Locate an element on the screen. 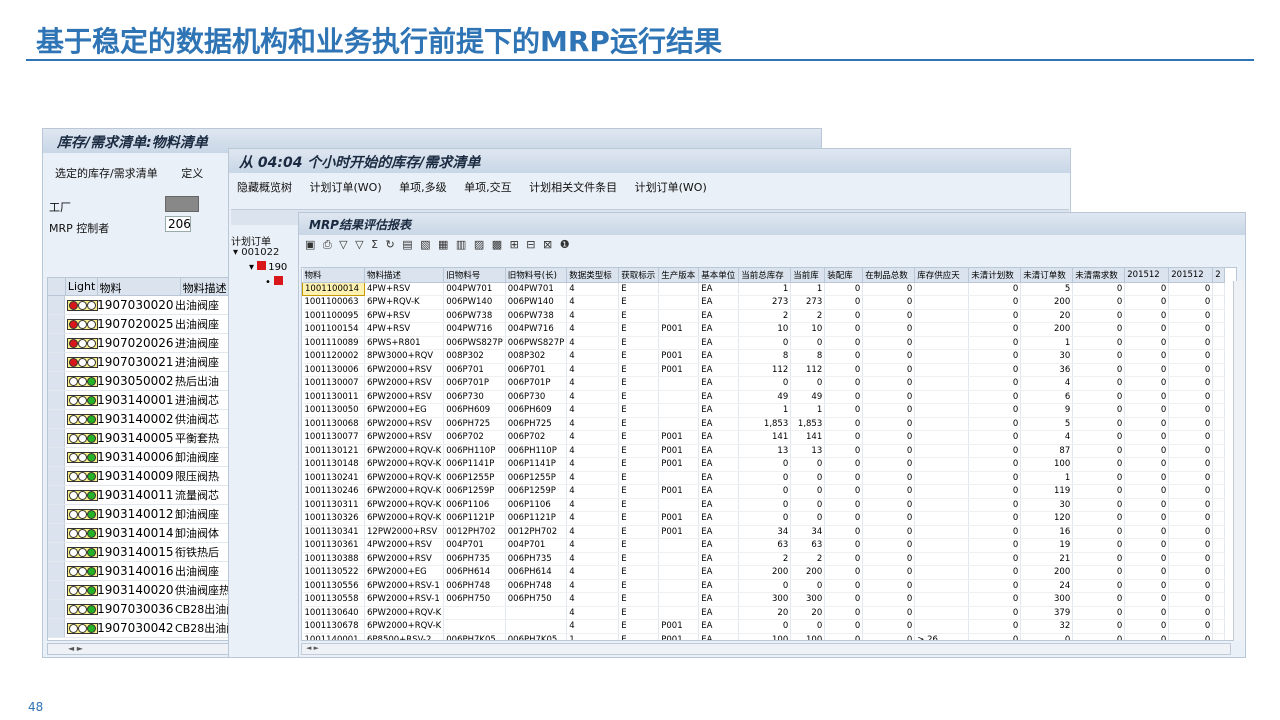 Image resolution: width=1280 pixels, height=720 pixels. material-number: 1907030021 is located at coordinates (135, 362).